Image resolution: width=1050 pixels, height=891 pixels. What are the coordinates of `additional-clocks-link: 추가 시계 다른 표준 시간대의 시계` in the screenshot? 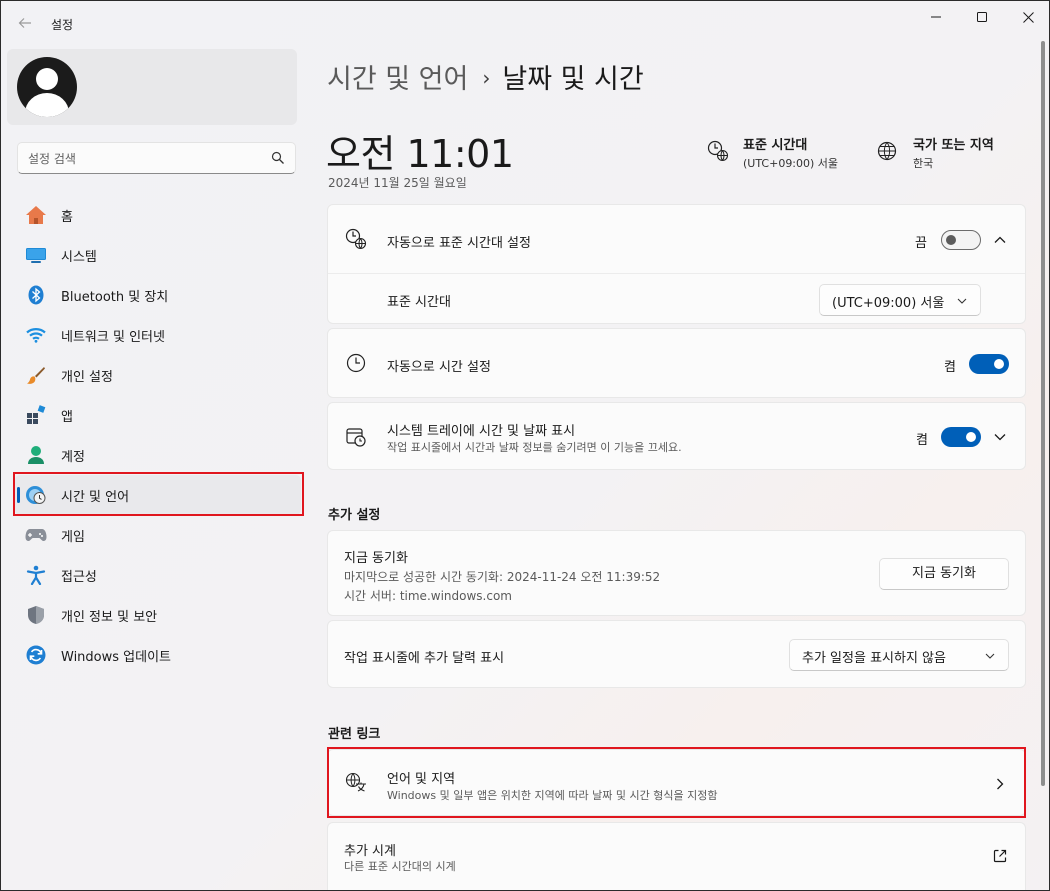 It's located at (676, 856).